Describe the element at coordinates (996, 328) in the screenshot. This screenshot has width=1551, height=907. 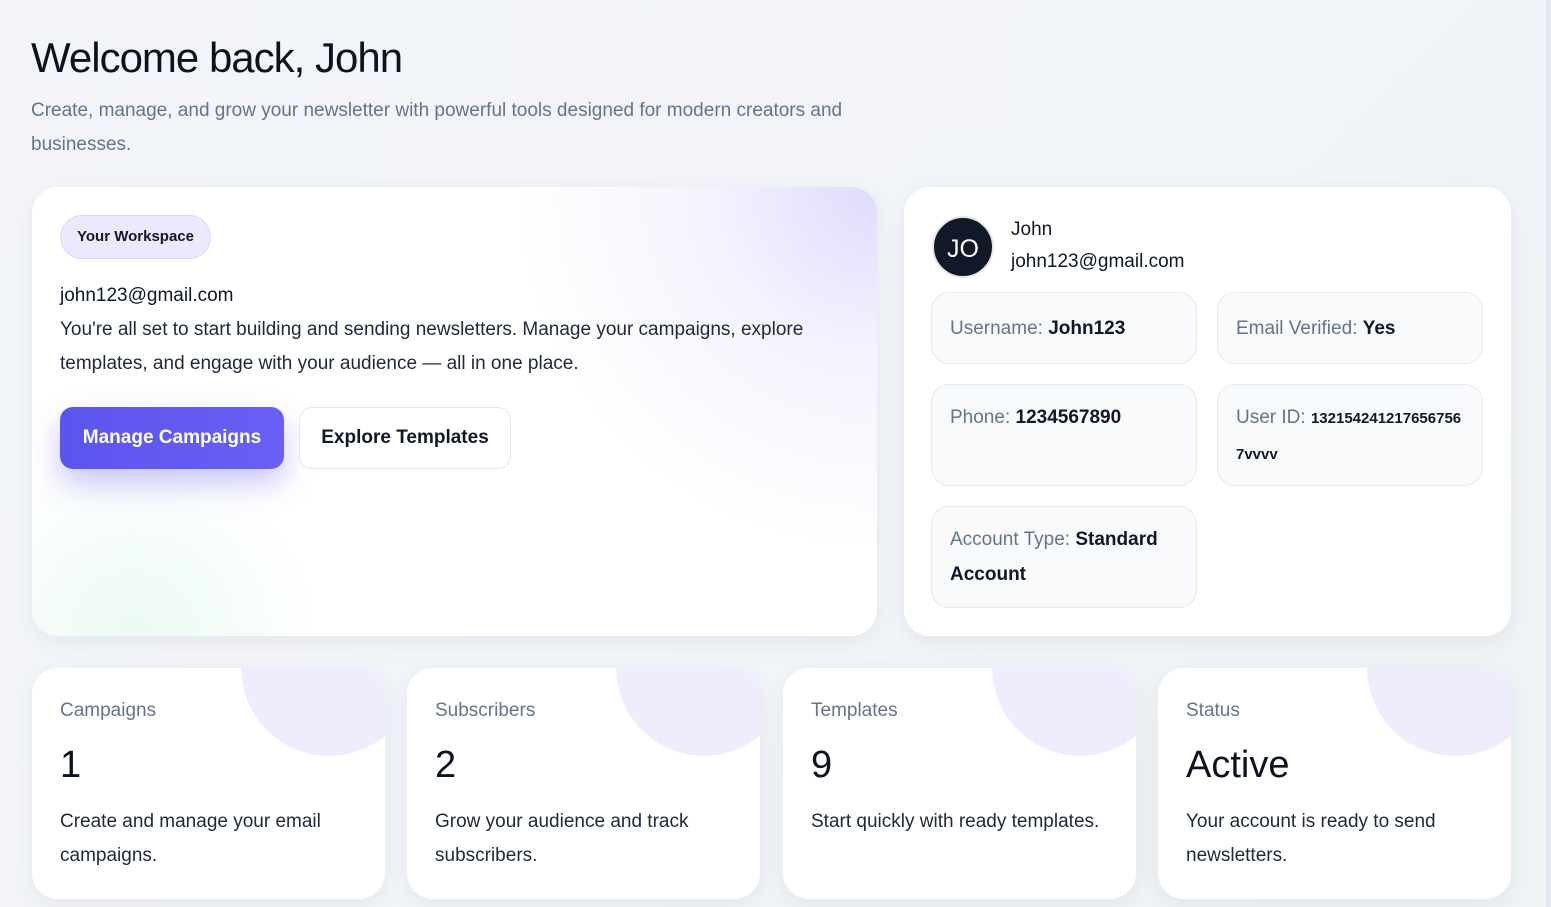
I see `username-label: Username:` at that location.